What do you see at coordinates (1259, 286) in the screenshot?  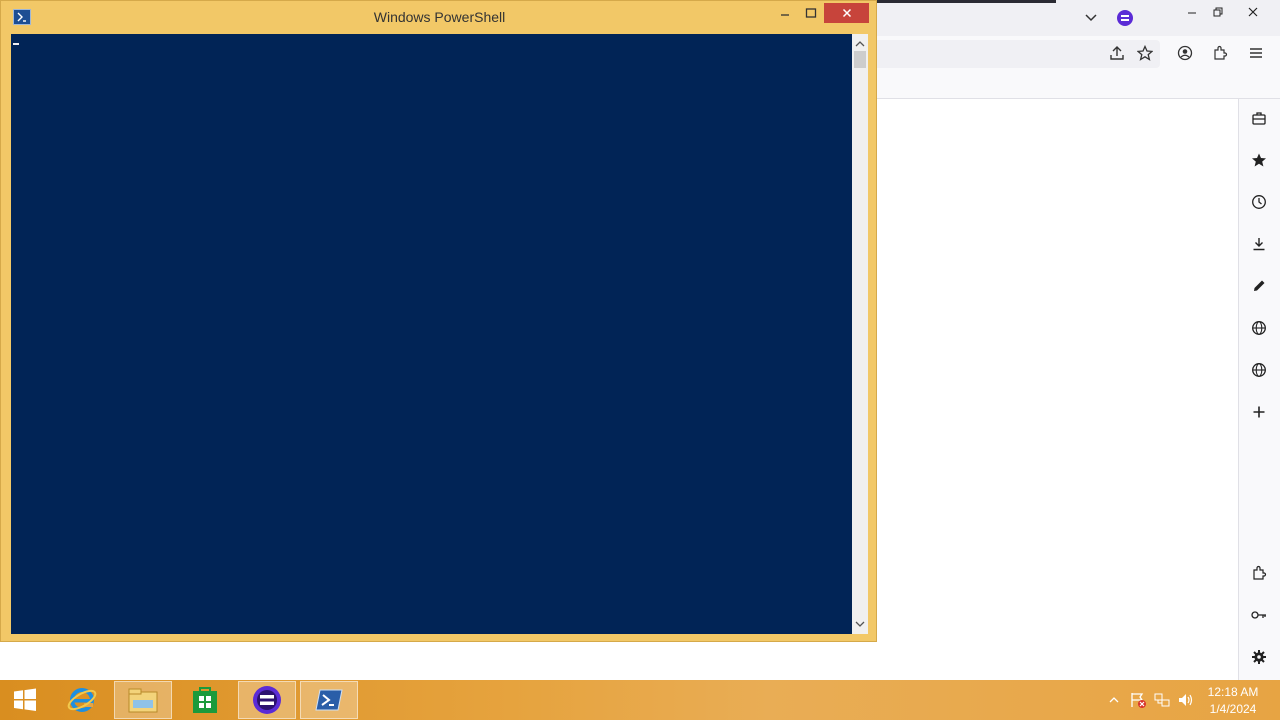 I see `pen-icon` at bounding box center [1259, 286].